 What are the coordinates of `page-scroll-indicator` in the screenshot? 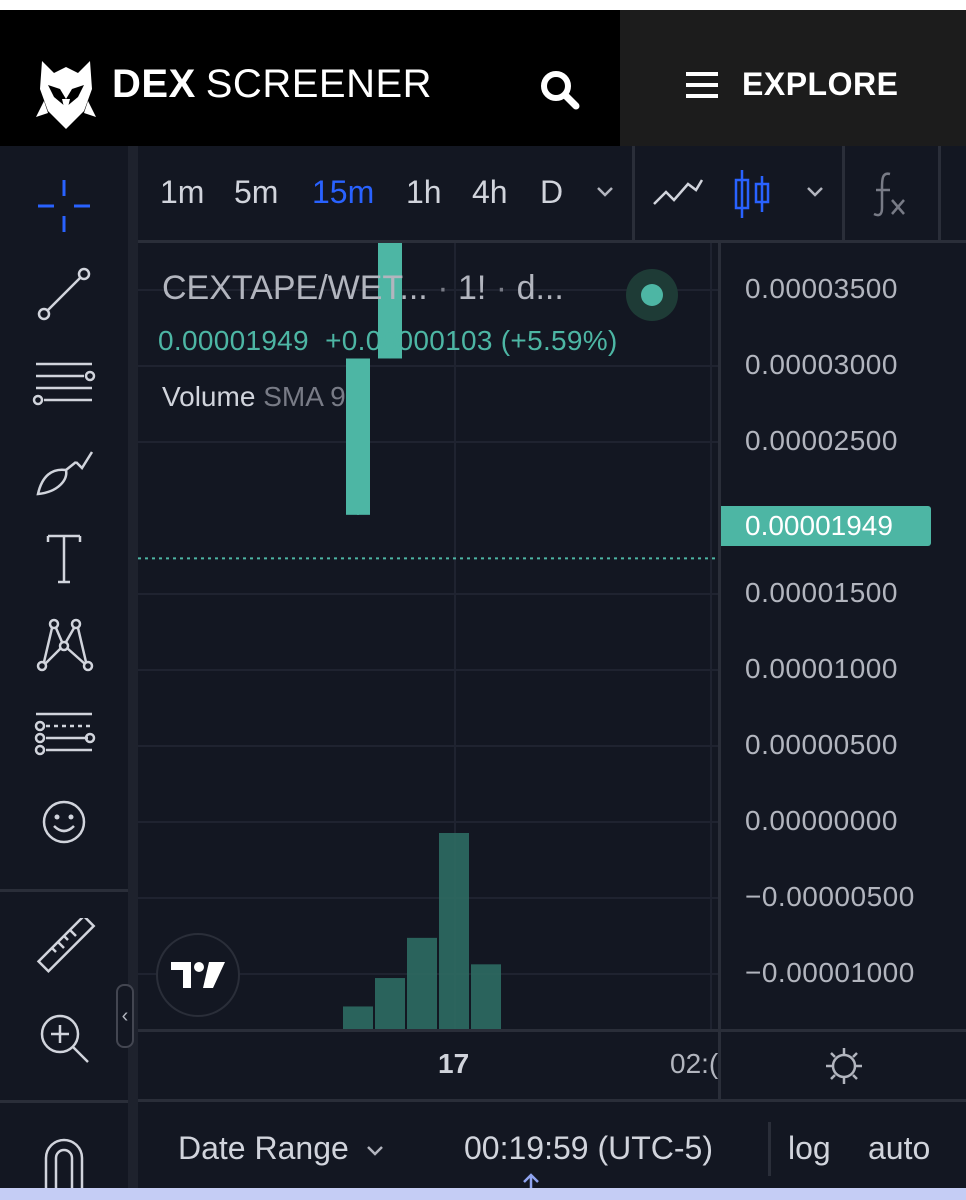 It's located at (483, 1194).